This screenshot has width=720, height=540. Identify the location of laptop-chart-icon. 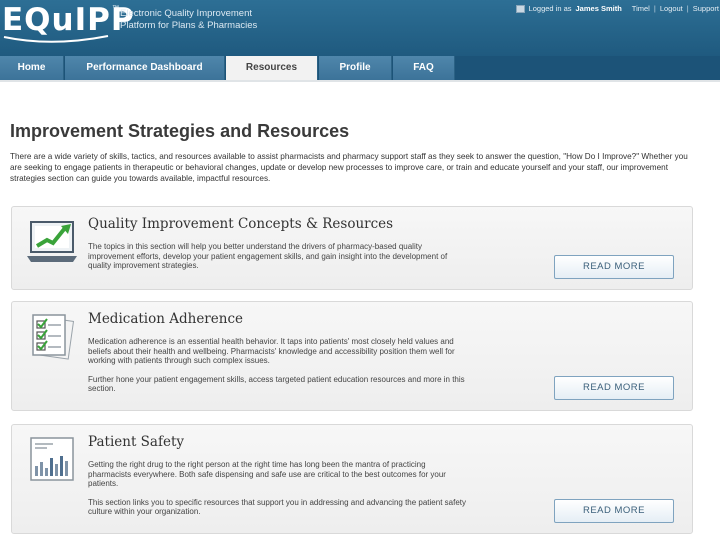
(52, 241).